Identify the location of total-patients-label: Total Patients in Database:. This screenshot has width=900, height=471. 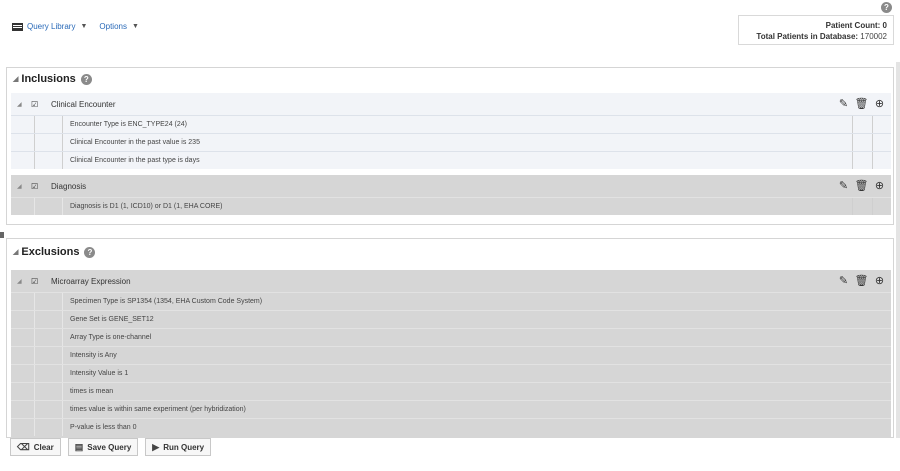
(807, 36).